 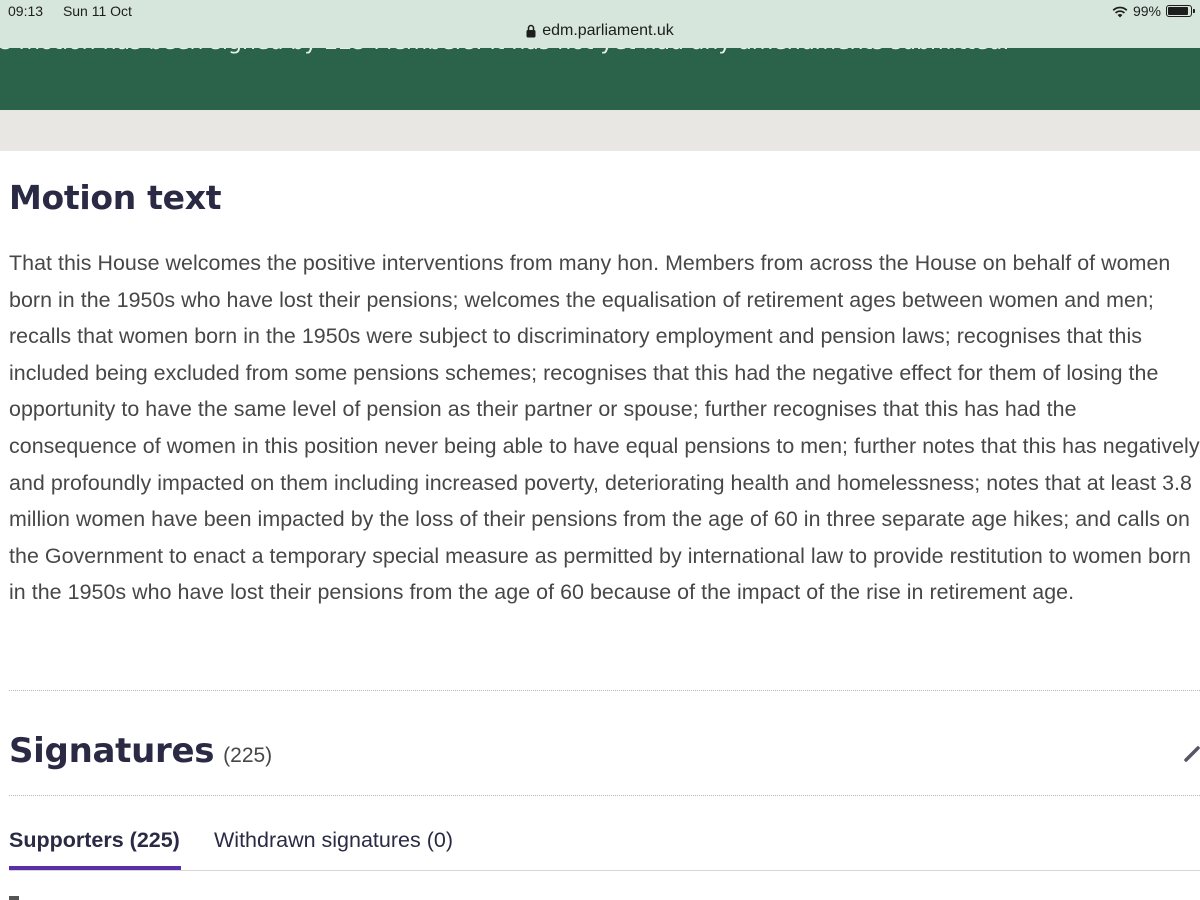 I want to click on address-bar: edm.parliament.uk, so click(x=600, y=31).